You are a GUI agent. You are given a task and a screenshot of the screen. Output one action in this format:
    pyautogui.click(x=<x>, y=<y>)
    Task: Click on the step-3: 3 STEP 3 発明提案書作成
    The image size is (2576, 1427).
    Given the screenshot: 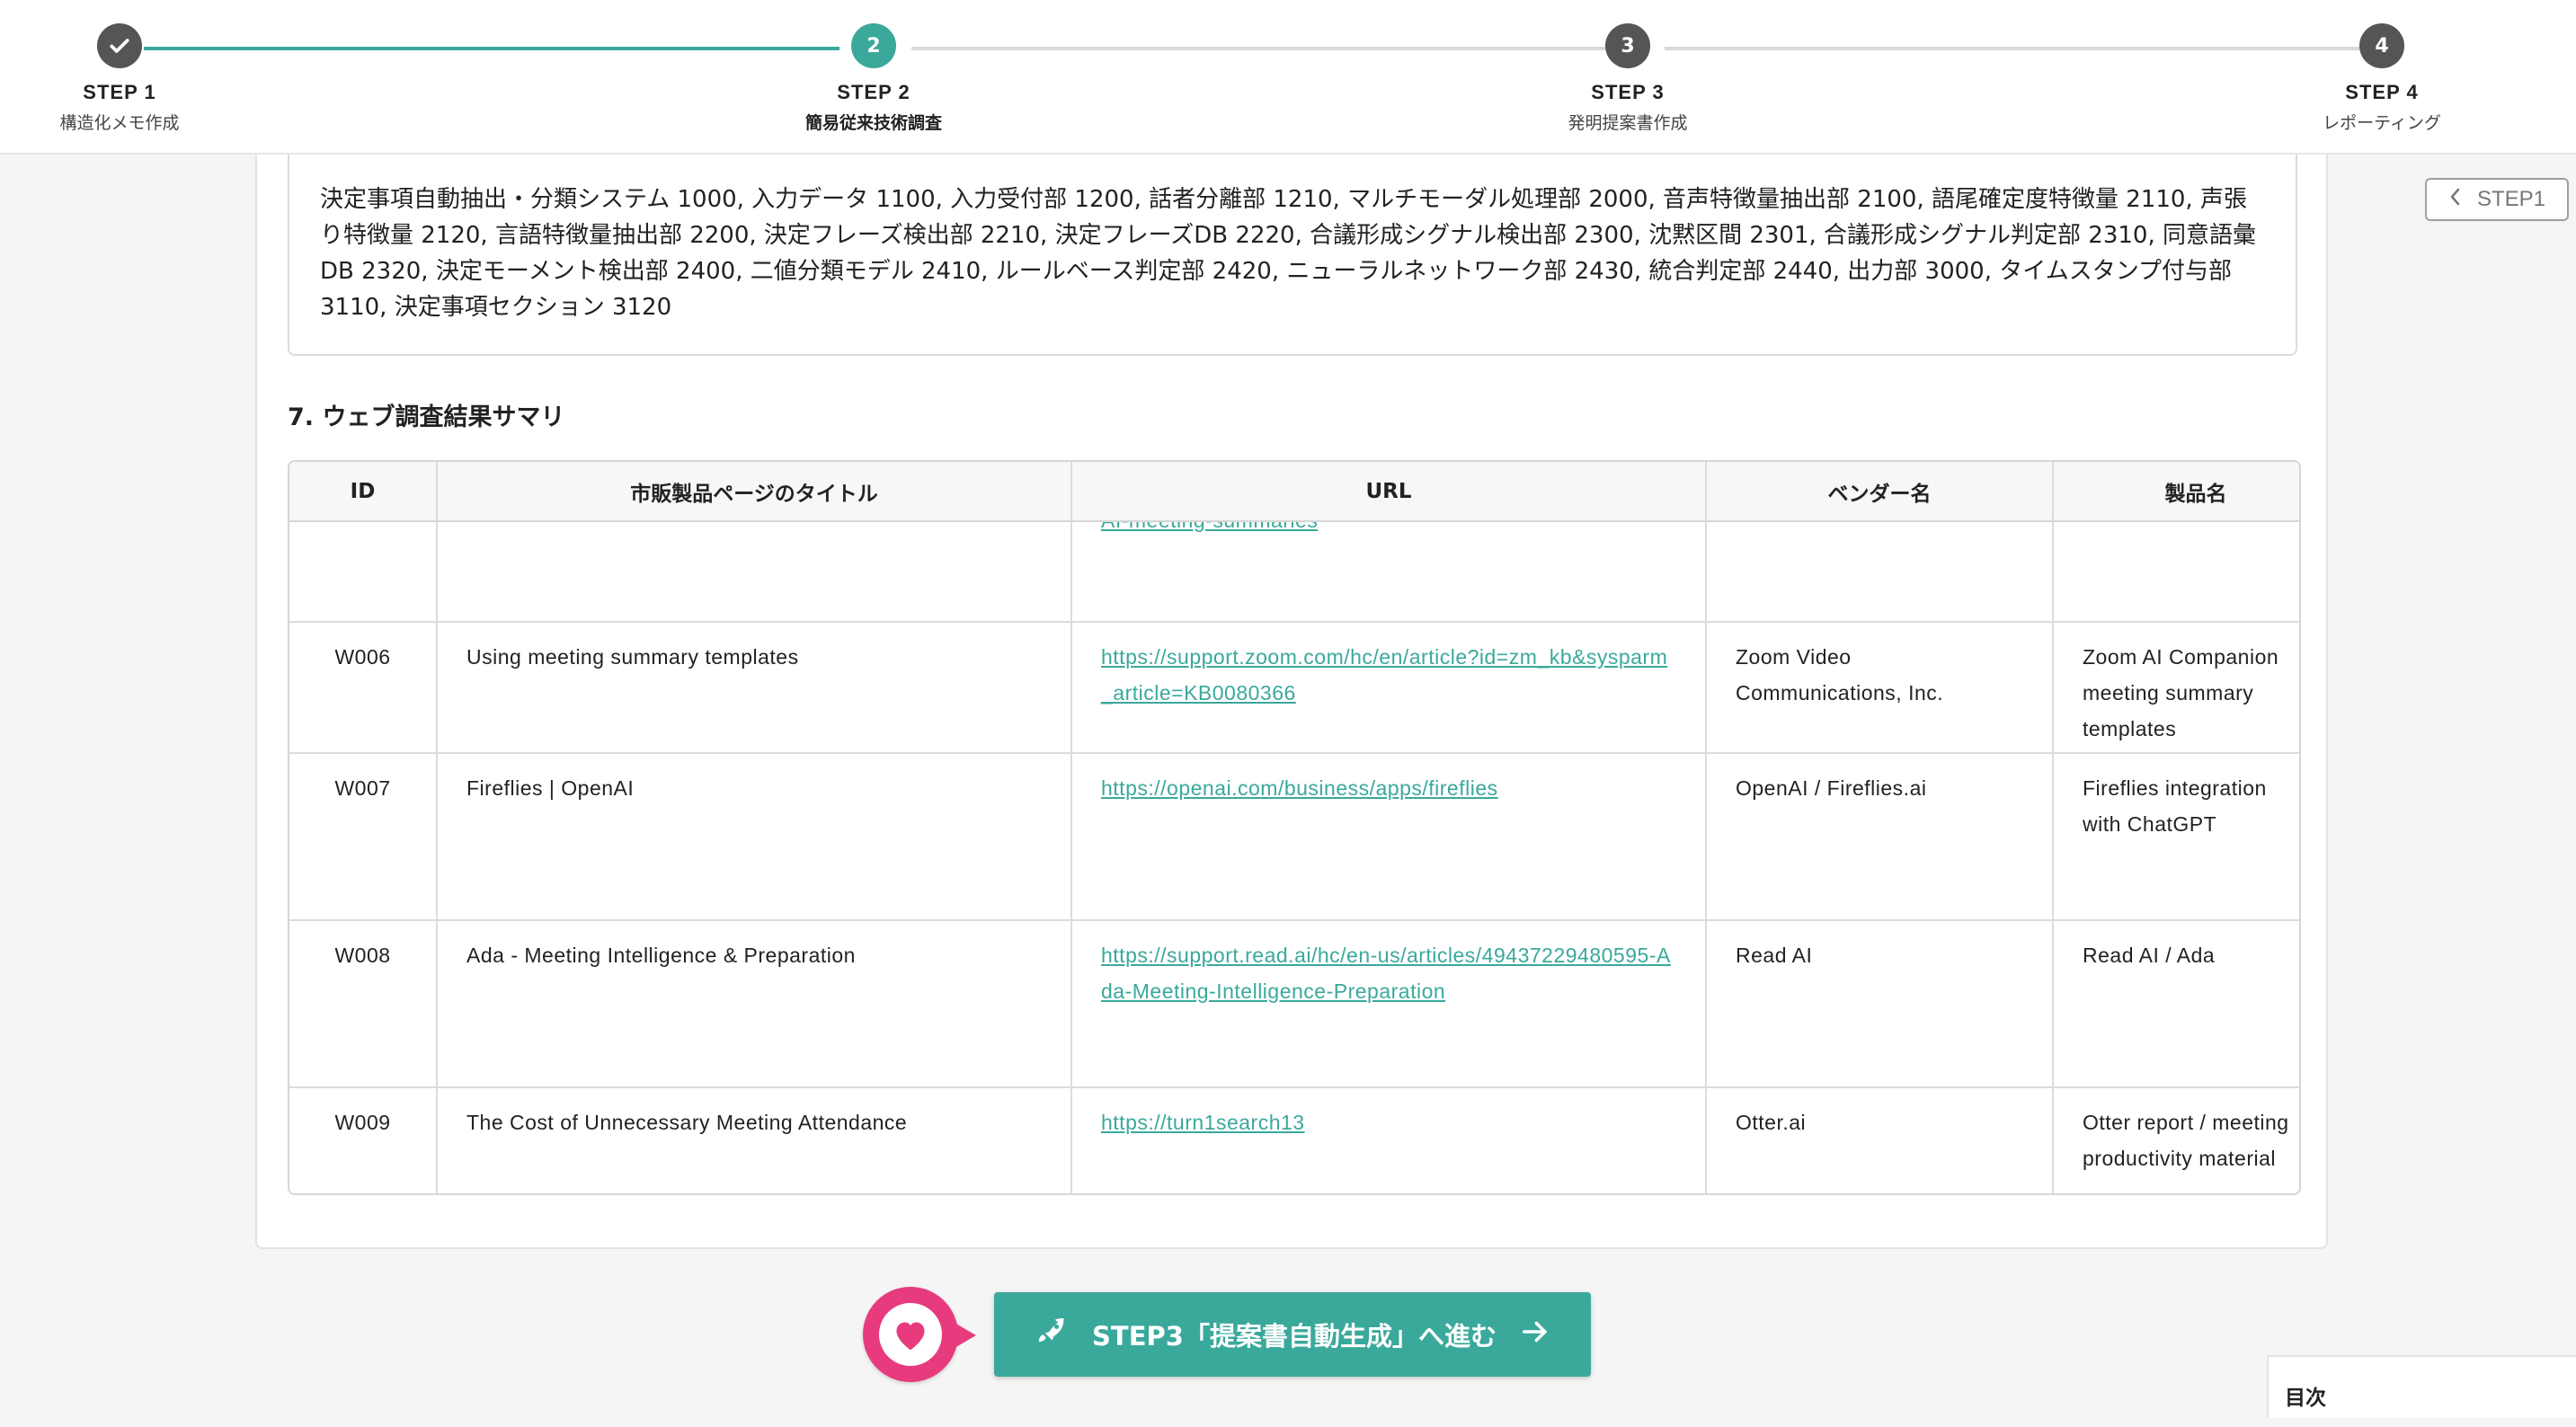 What is the action you would take?
    pyautogui.click(x=1628, y=78)
    